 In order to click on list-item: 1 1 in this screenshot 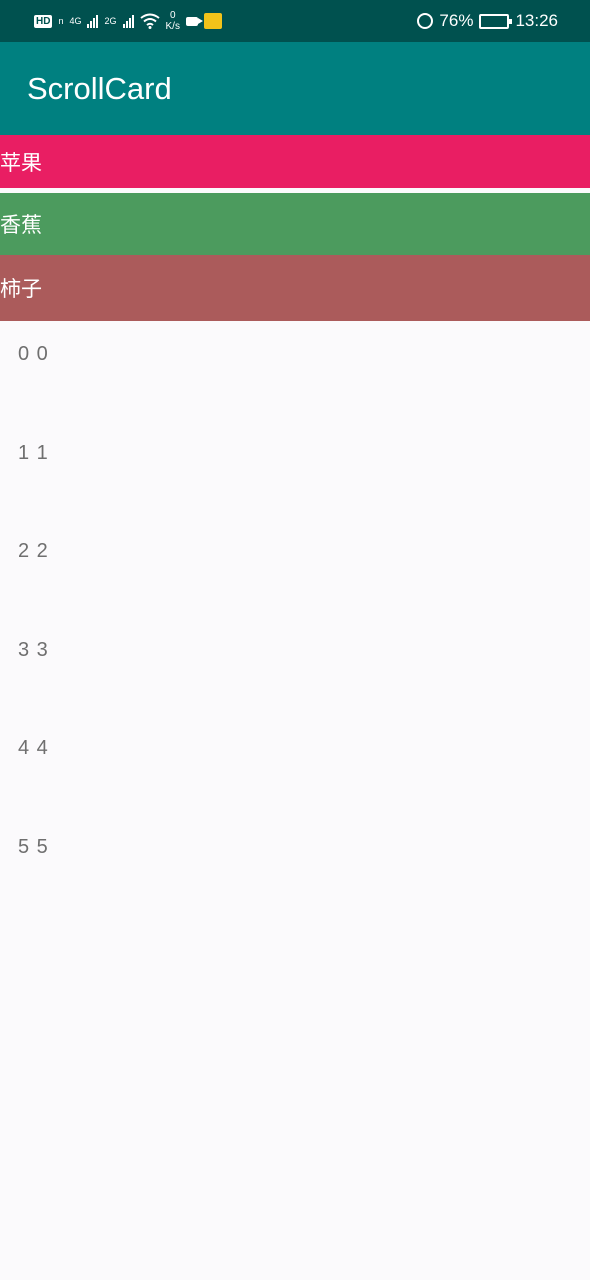, I will do `click(295, 469)`.